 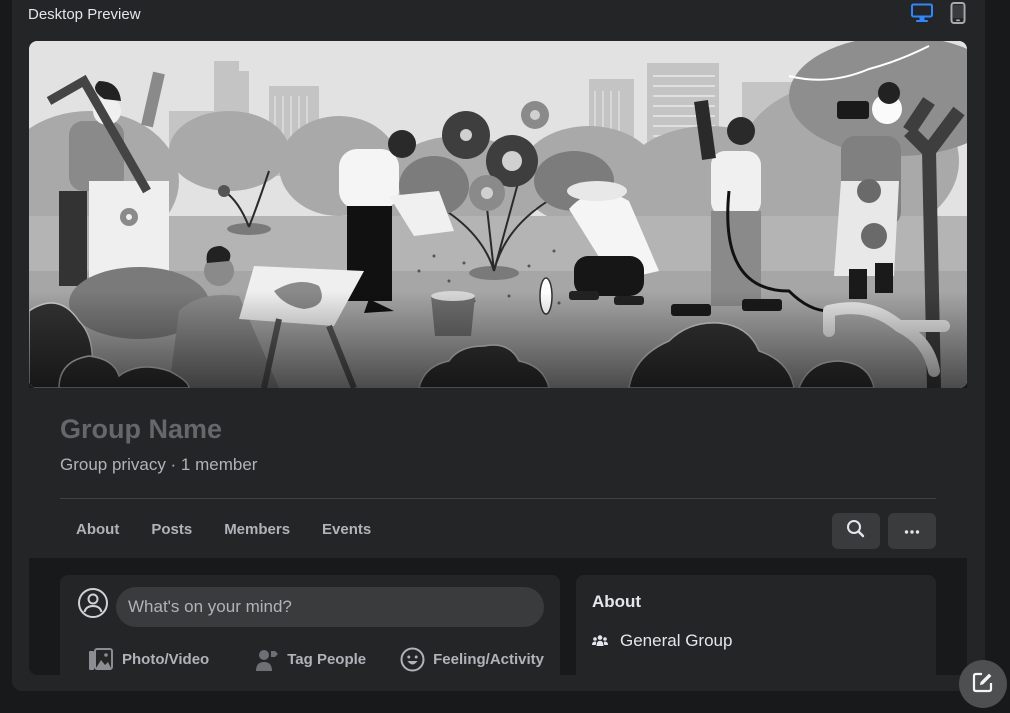 What do you see at coordinates (267, 660) in the screenshot?
I see `tag-people-icon` at bounding box center [267, 660].